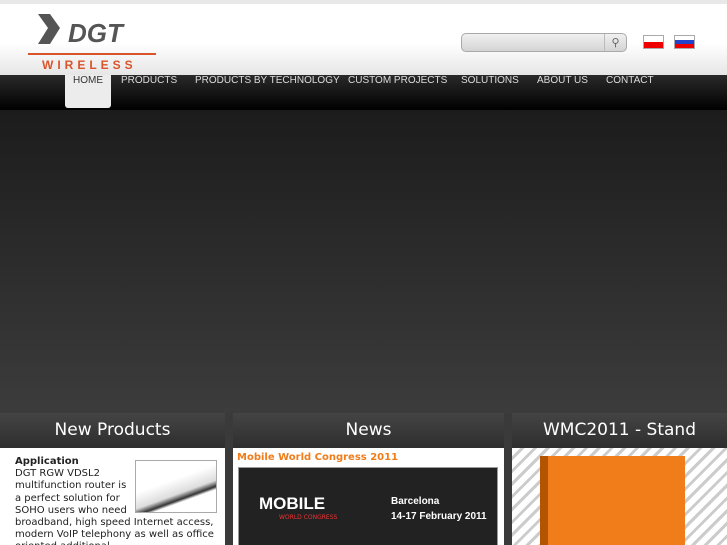 Image resolution: width=727 pixels, height=545 pixels. What do you see at coordinates (368, 457) in the screenshot?
I see `news-item-link: Mobile World Congress 2011` at bounding box center [368, 457].